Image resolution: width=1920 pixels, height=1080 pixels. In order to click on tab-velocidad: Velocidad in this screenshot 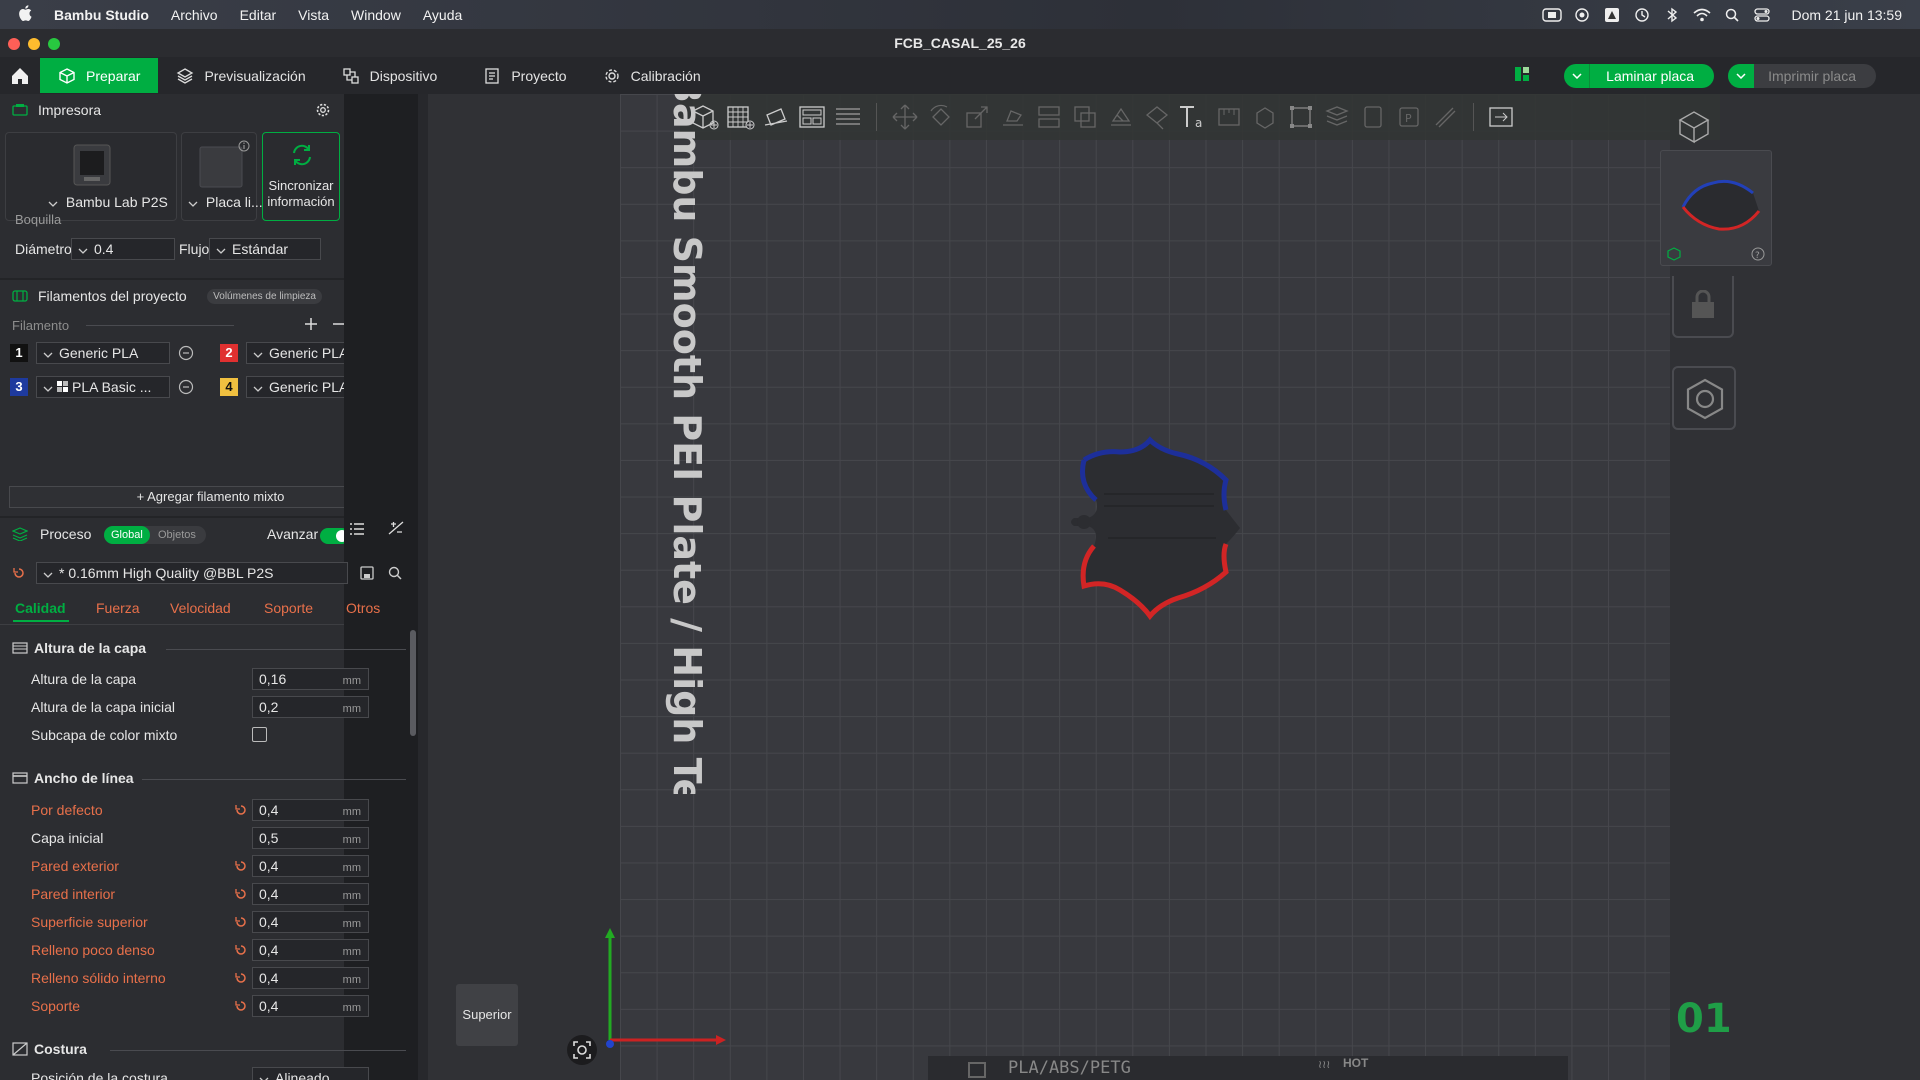, I will do `click(200, 608)`.